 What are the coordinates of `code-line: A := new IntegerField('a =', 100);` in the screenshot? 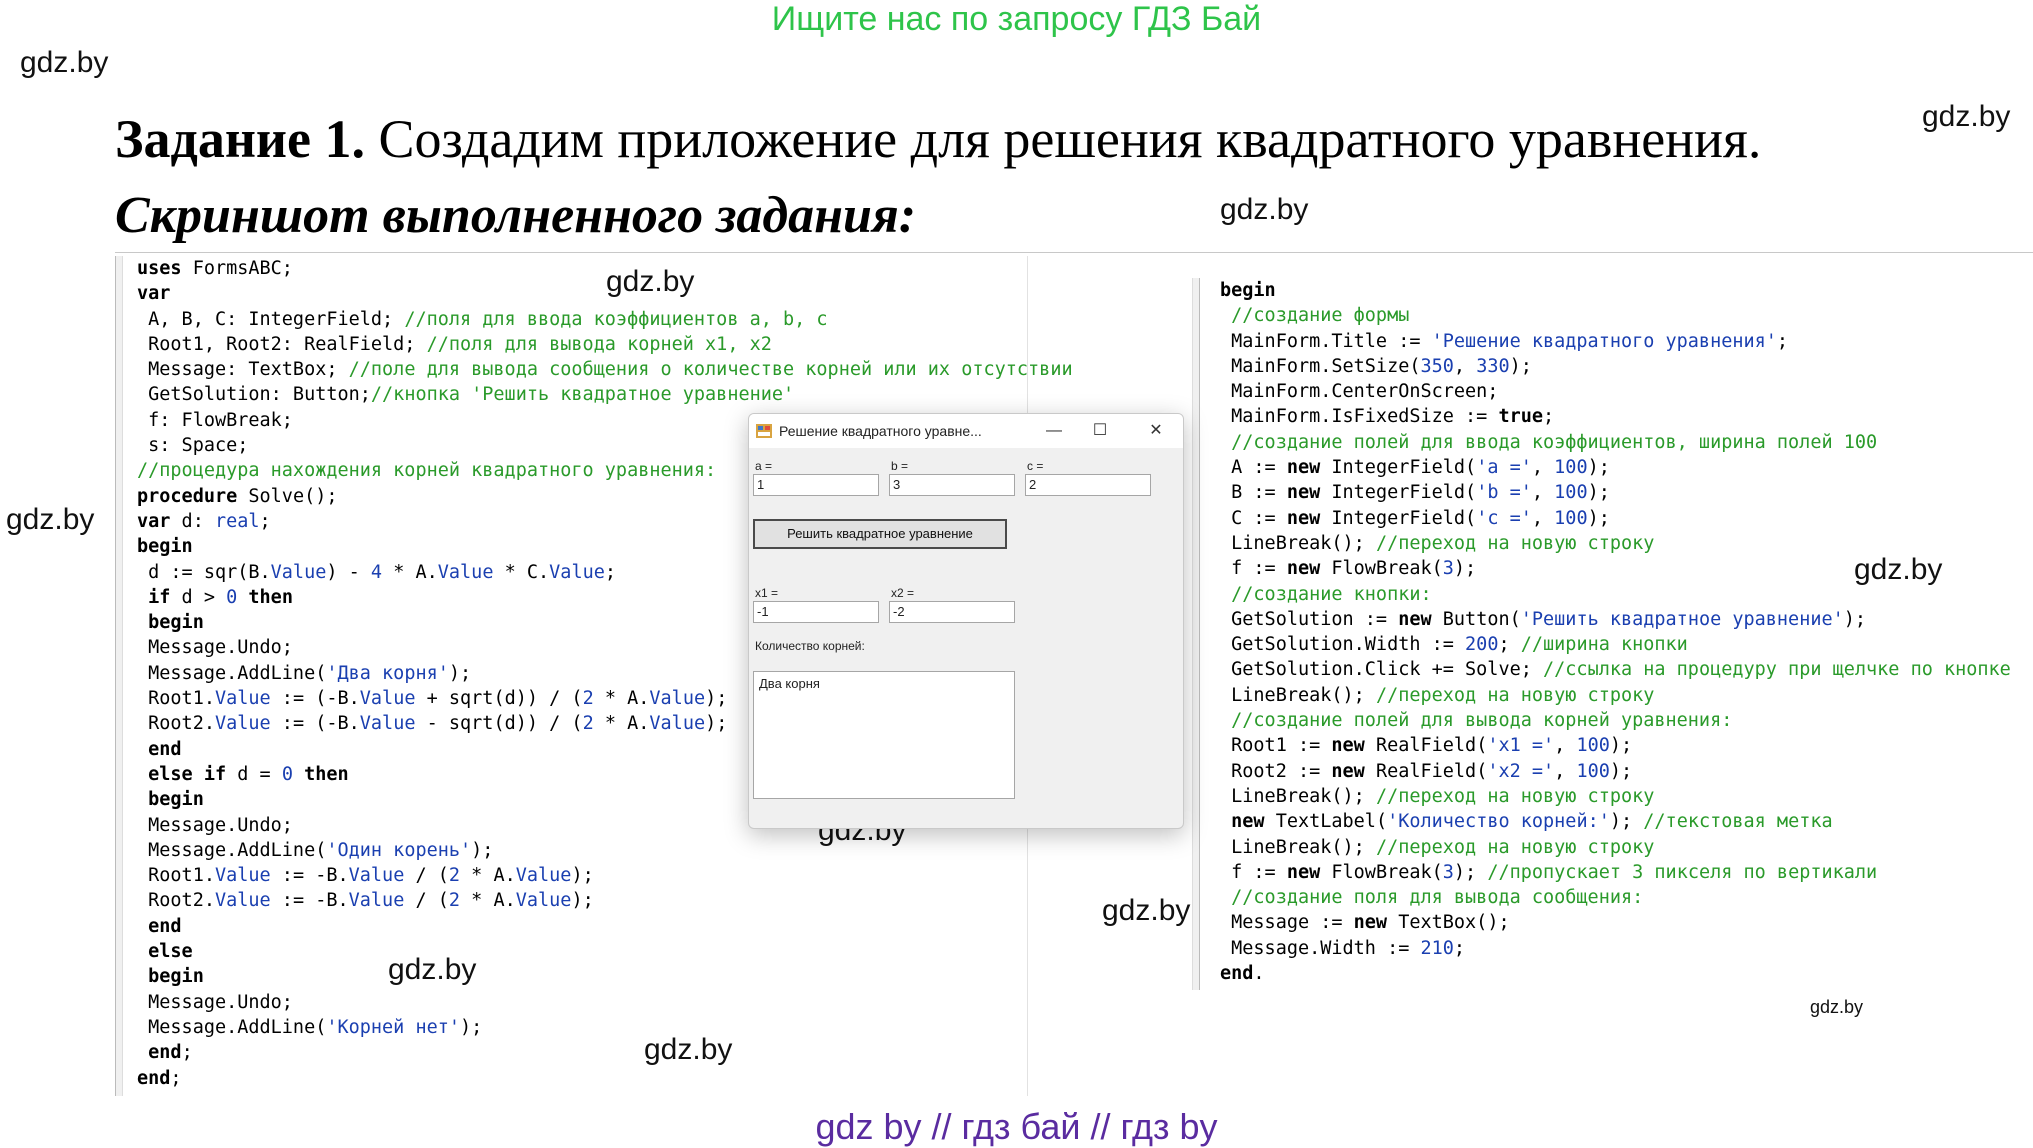 It's located at (1415, 468).